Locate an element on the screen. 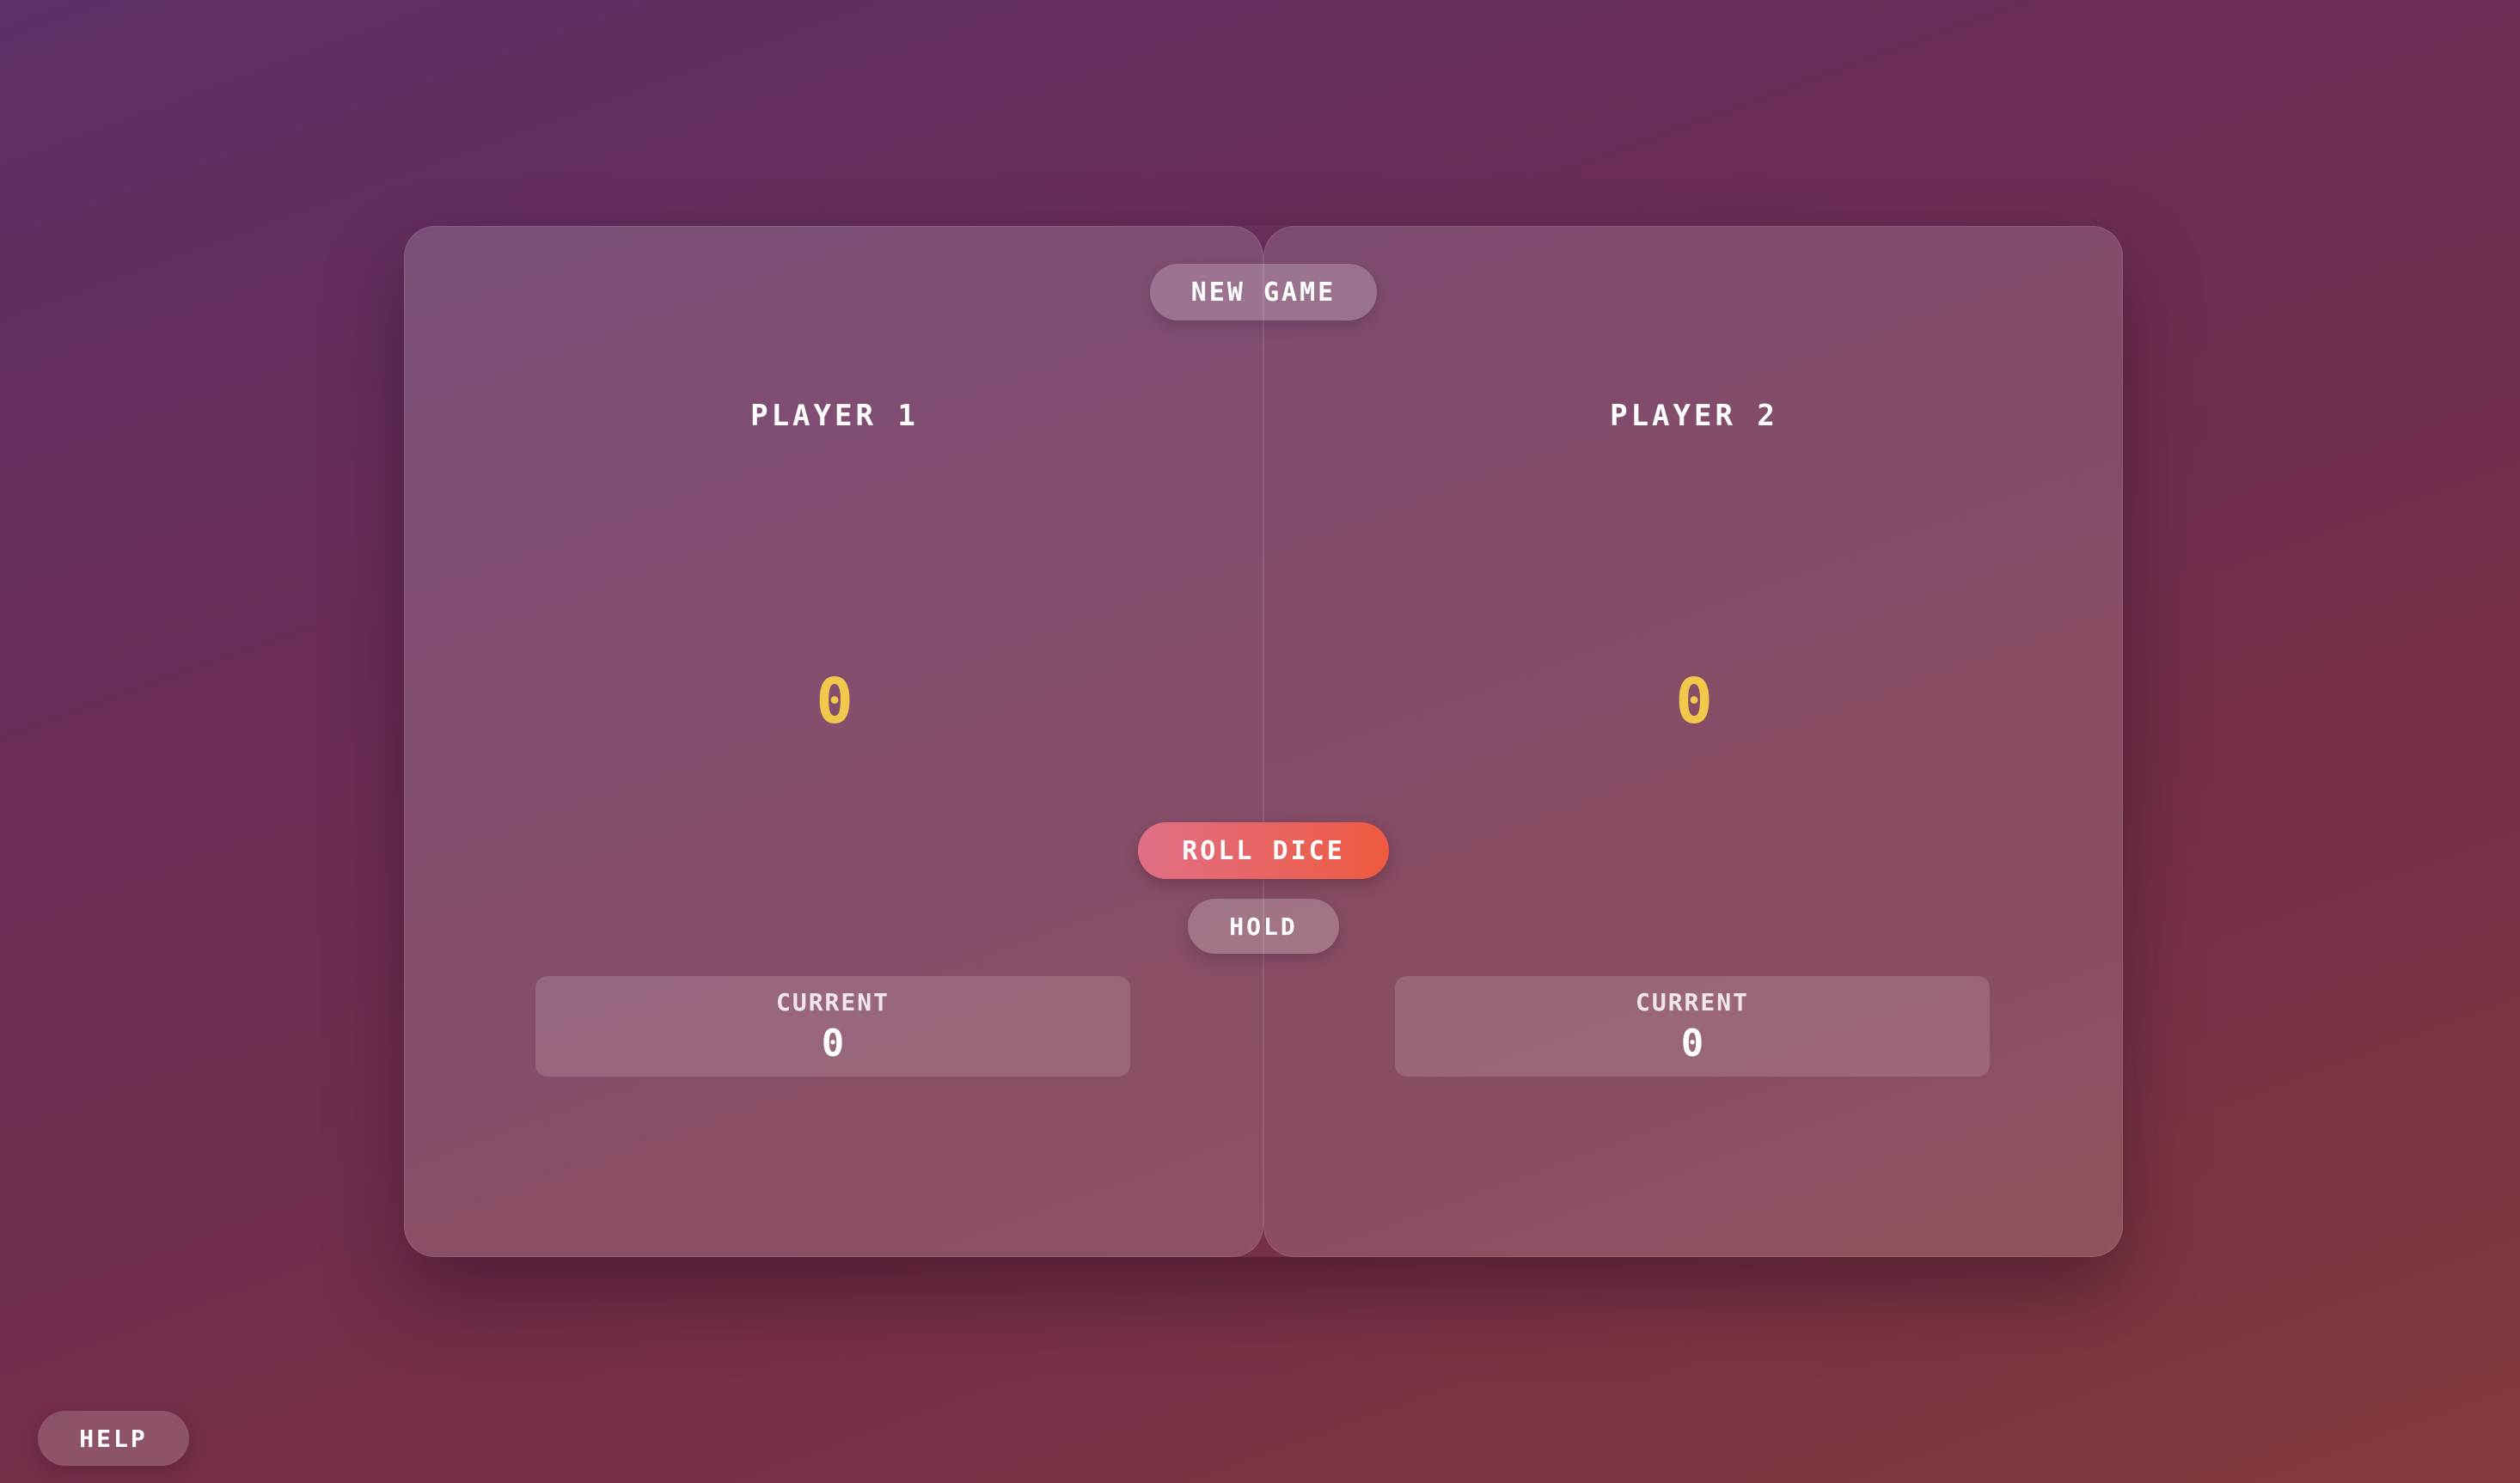  player-2-current-score: 0 is located at coordinates (1692, 1043).